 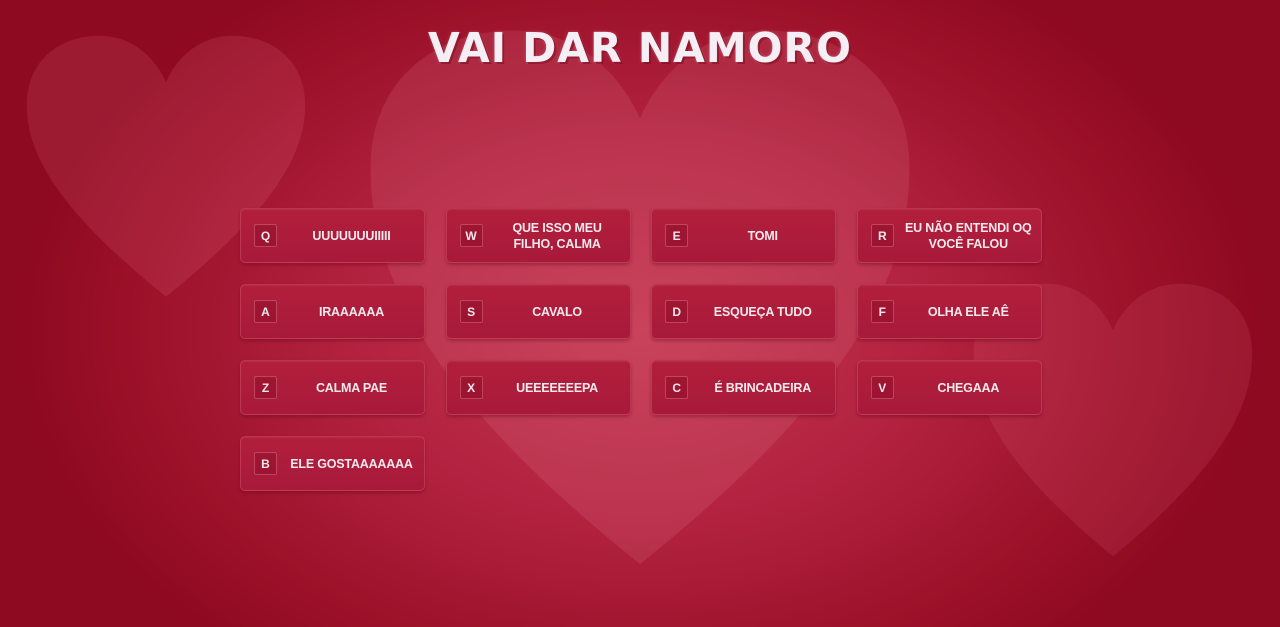 What do you see at coordinates (968, 311) in the screenshot?
I see `sound-button-label: OLHA ELE AÊ` at bounding box center [968, 311].